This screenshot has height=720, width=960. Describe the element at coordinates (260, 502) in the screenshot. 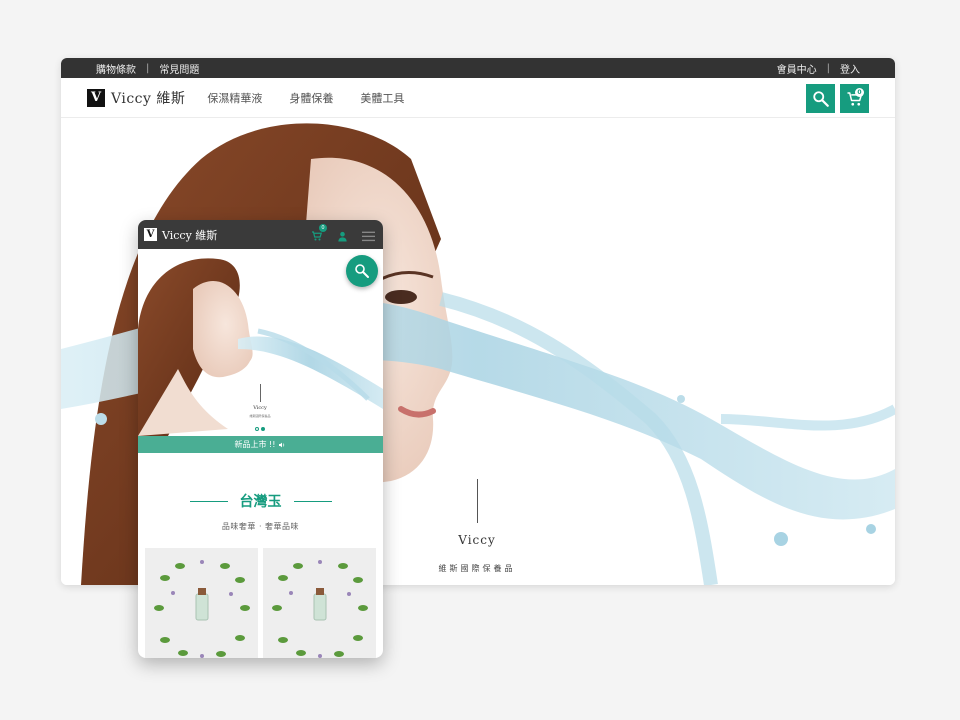

I see `section-title: 台灣玉` at that location.